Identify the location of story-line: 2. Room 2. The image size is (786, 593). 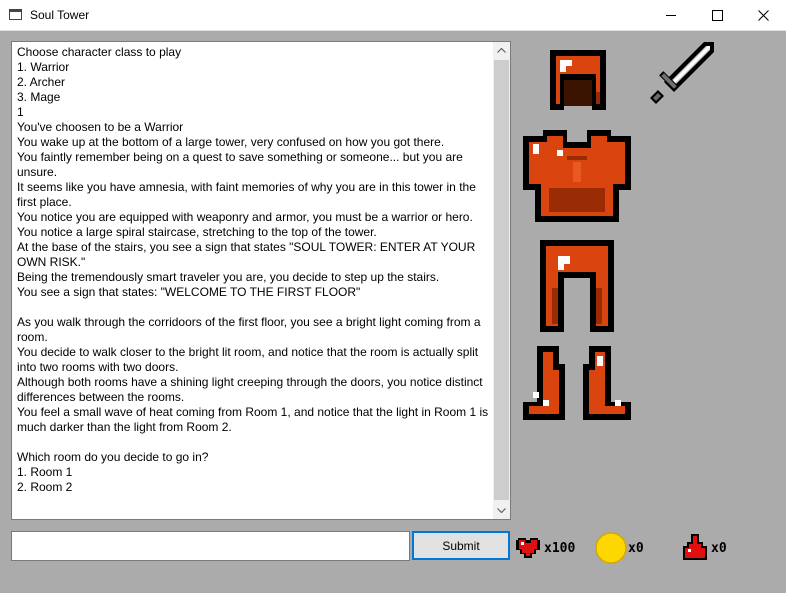
(45, 487).